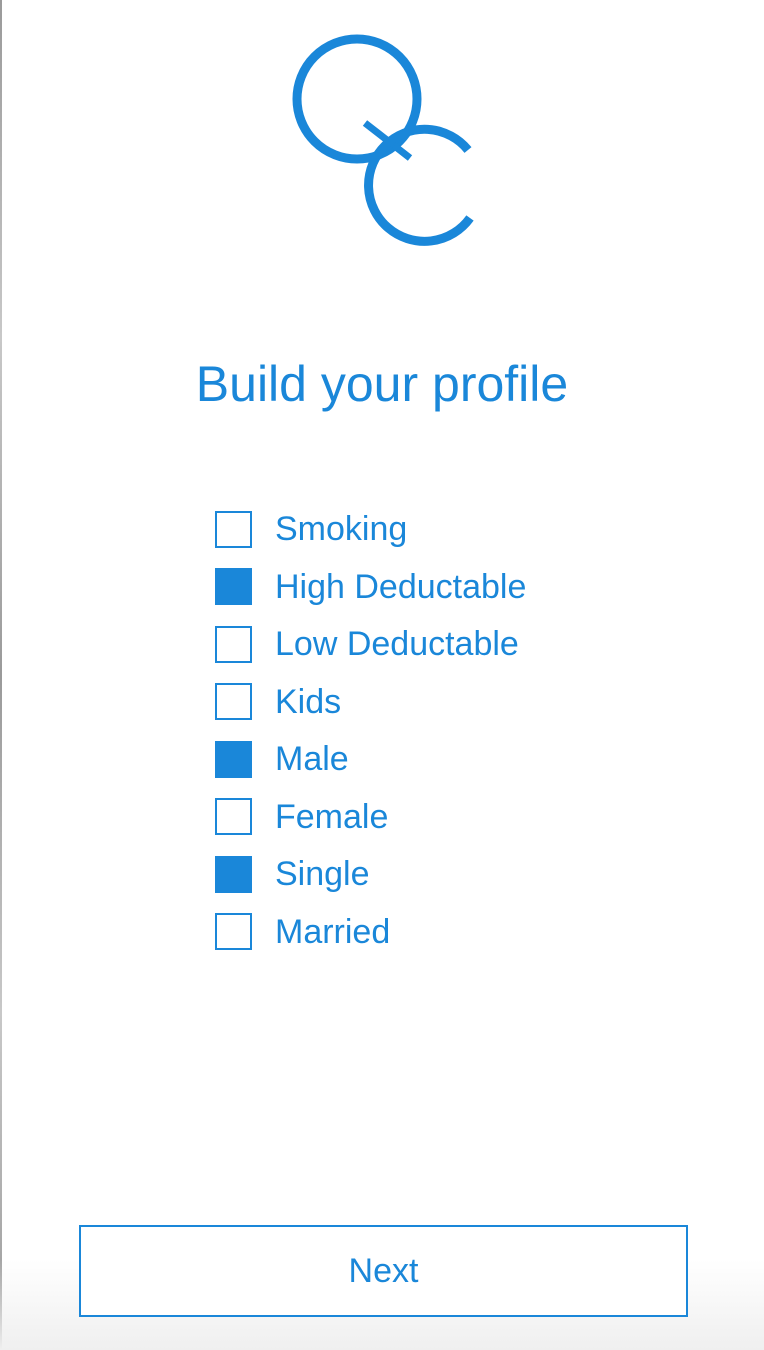 Image resolution: width=764 pixels, height=1350 pixels. I want to click on option-female: Female, so click(425, 817).